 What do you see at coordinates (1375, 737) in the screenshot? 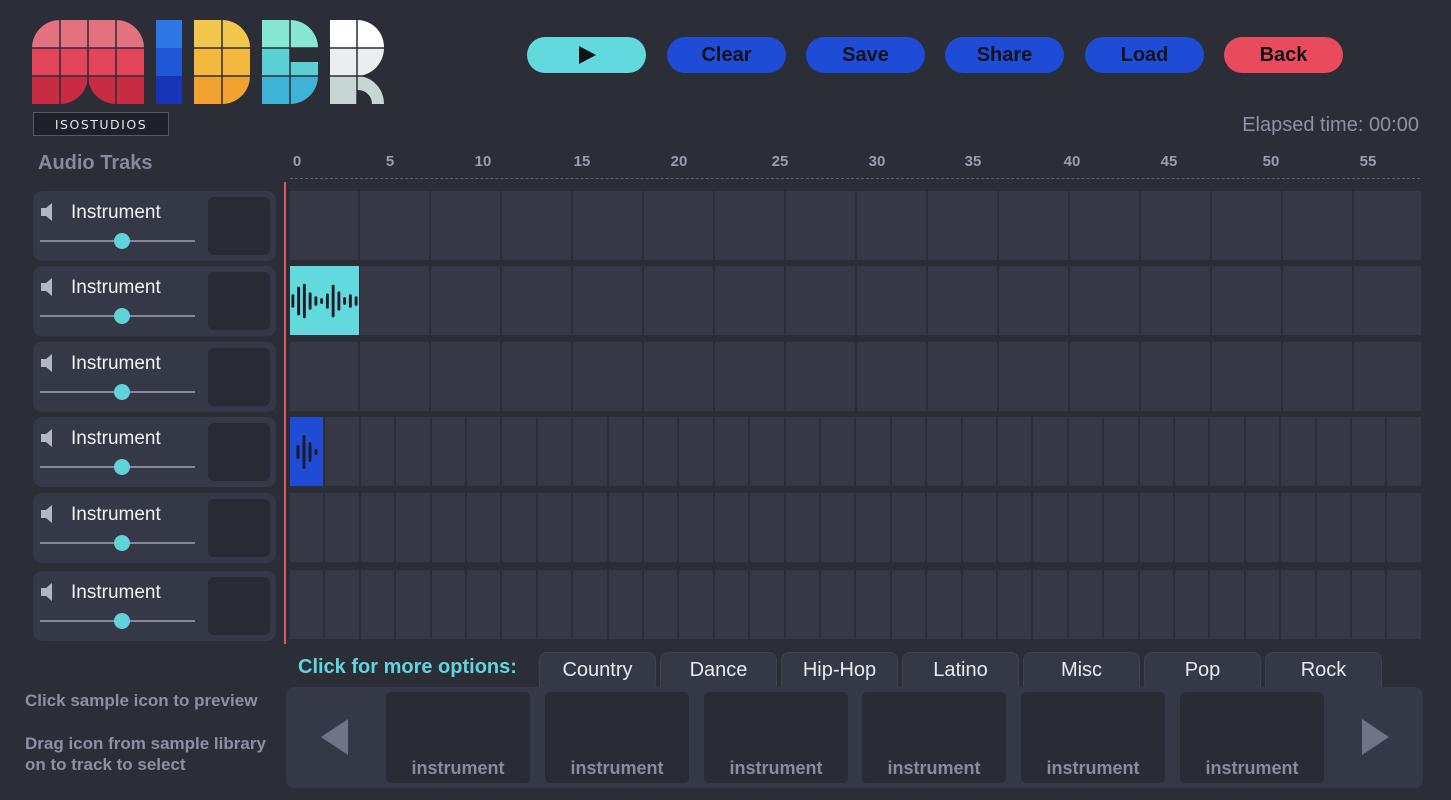
I see `next-arrow-icon` at bounding box center [1375, 737].